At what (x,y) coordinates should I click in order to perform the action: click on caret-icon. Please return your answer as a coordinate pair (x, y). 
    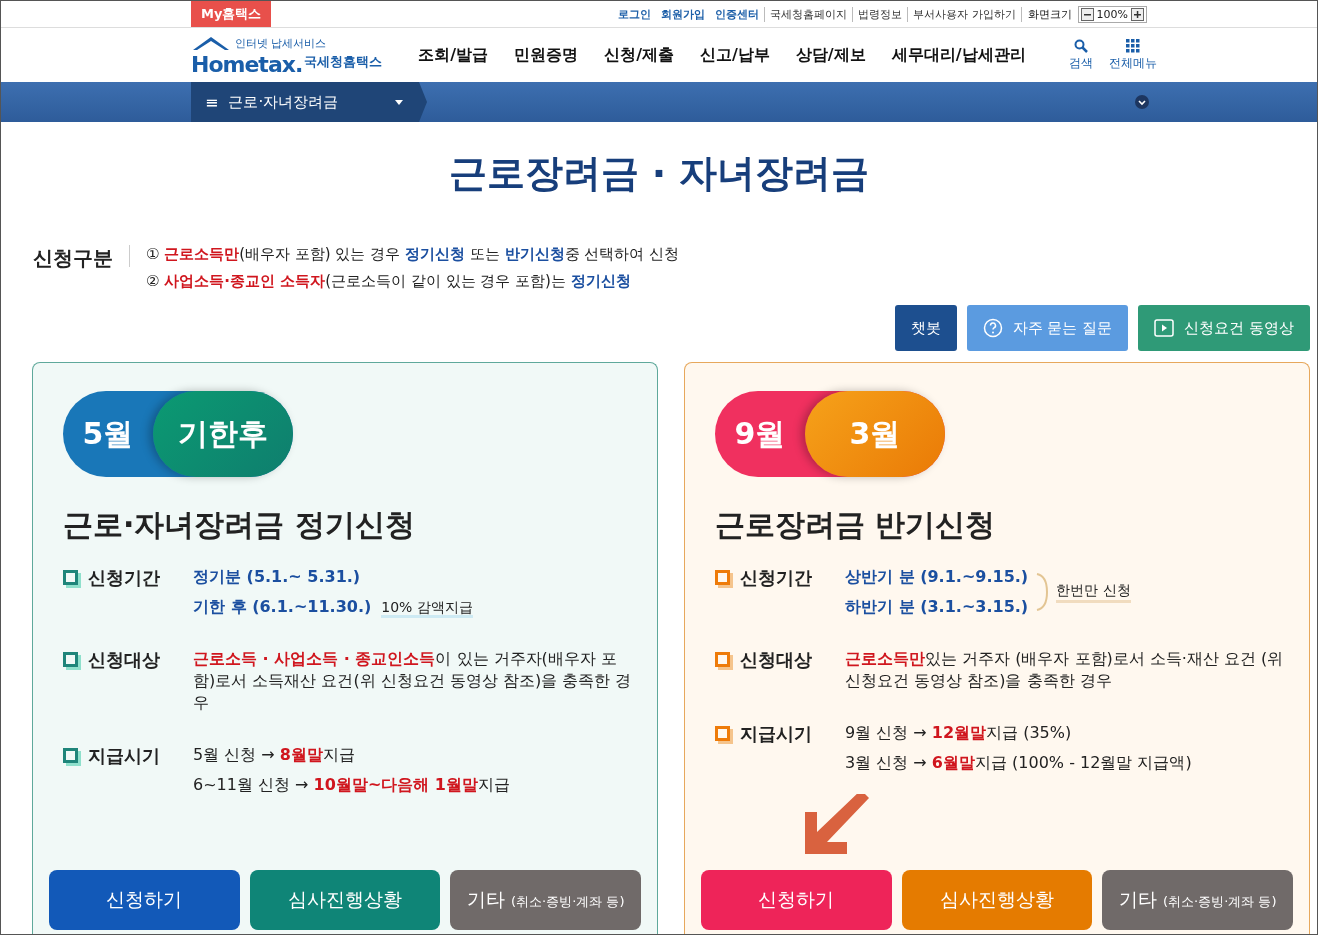
    Looking at the image, I should click on (399, 102).